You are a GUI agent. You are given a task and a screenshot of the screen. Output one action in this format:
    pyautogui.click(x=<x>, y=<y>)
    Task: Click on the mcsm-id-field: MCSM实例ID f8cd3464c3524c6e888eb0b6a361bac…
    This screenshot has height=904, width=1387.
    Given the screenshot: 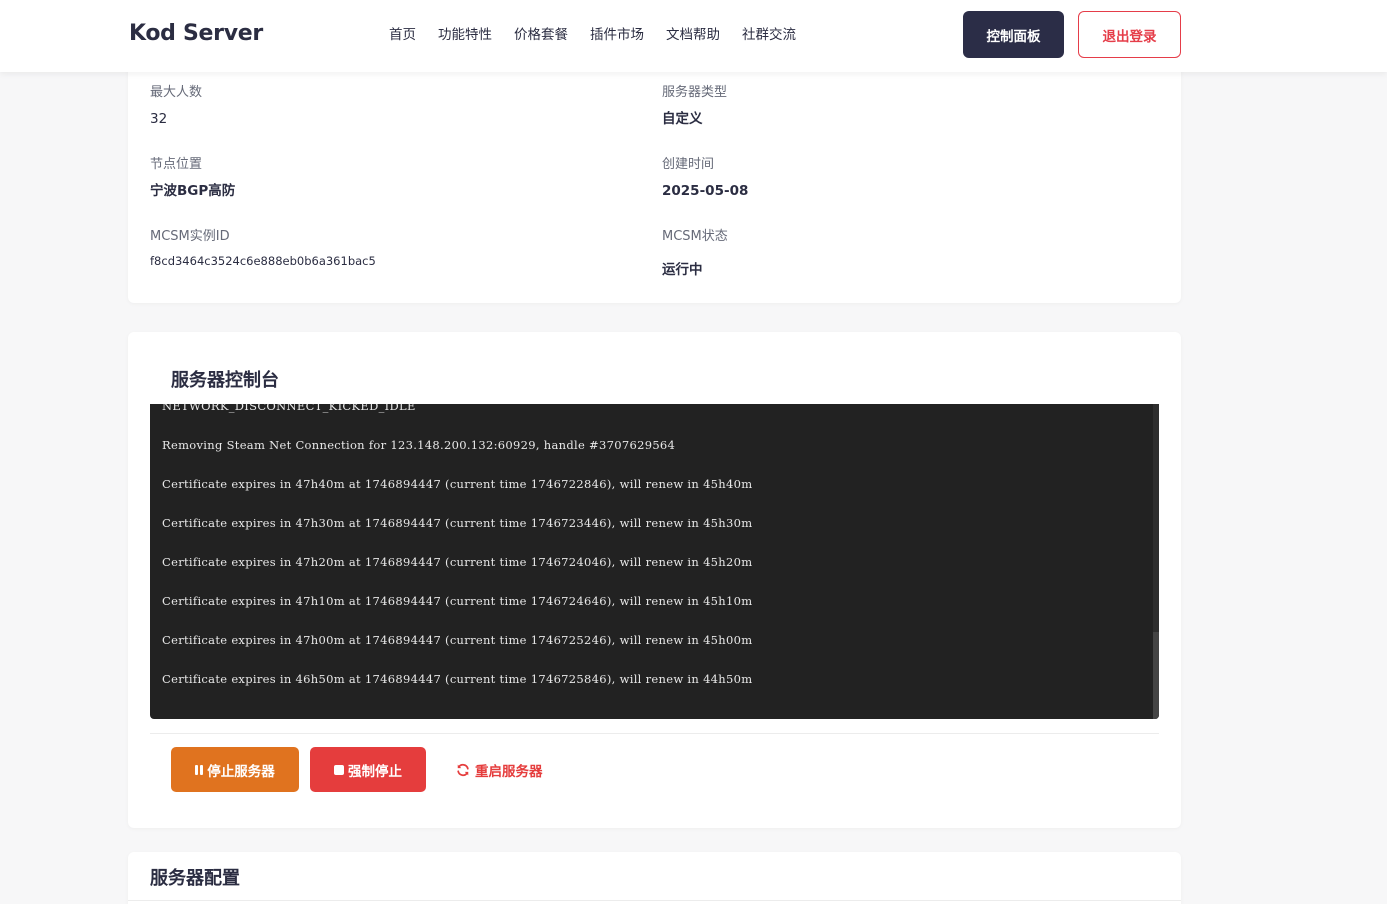 What is the action you would take?
    pyautogui.click(x=263, y=249)
    